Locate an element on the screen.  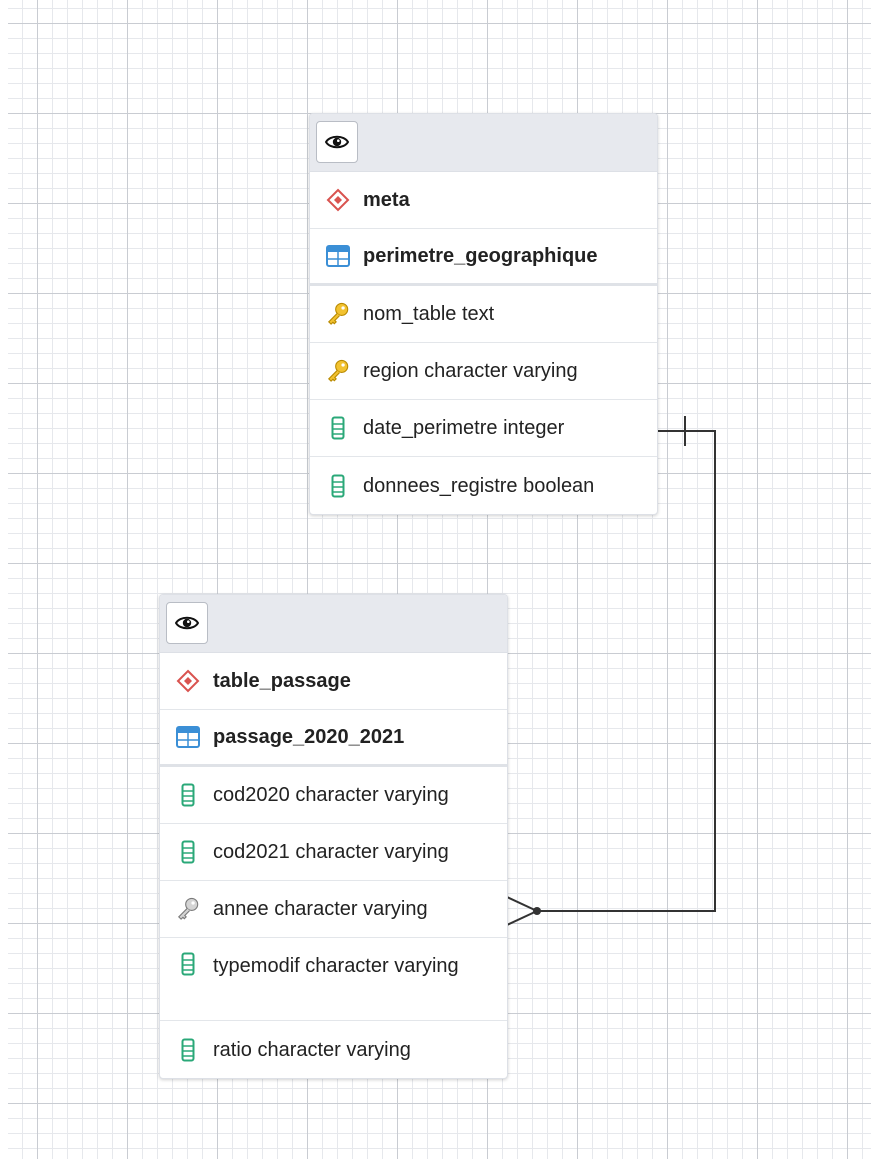
column-name: region is located at coordinates (391, 371).